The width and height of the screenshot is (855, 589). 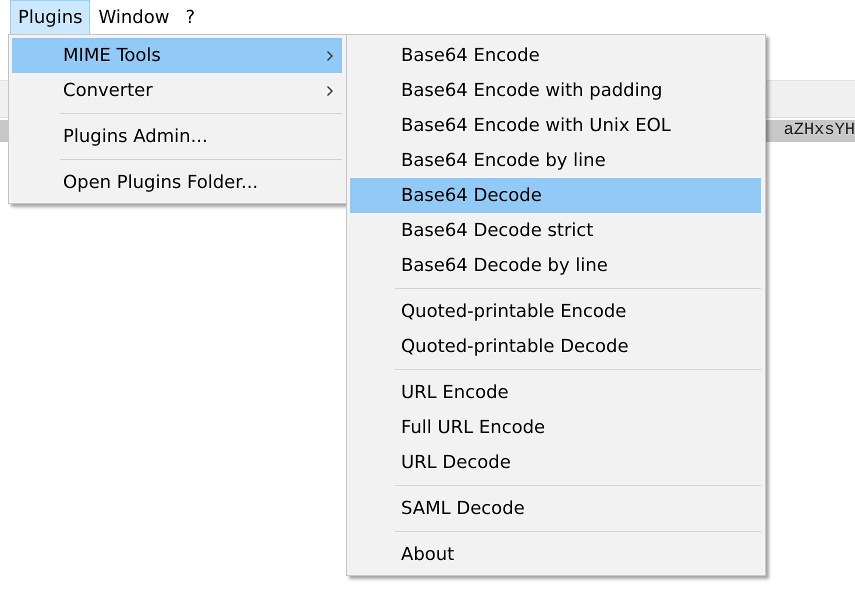 What do you see at coordinates (134, 17) in the screenshot?
I see `menu-bar-item: Window` at bounding box center [134, 17].